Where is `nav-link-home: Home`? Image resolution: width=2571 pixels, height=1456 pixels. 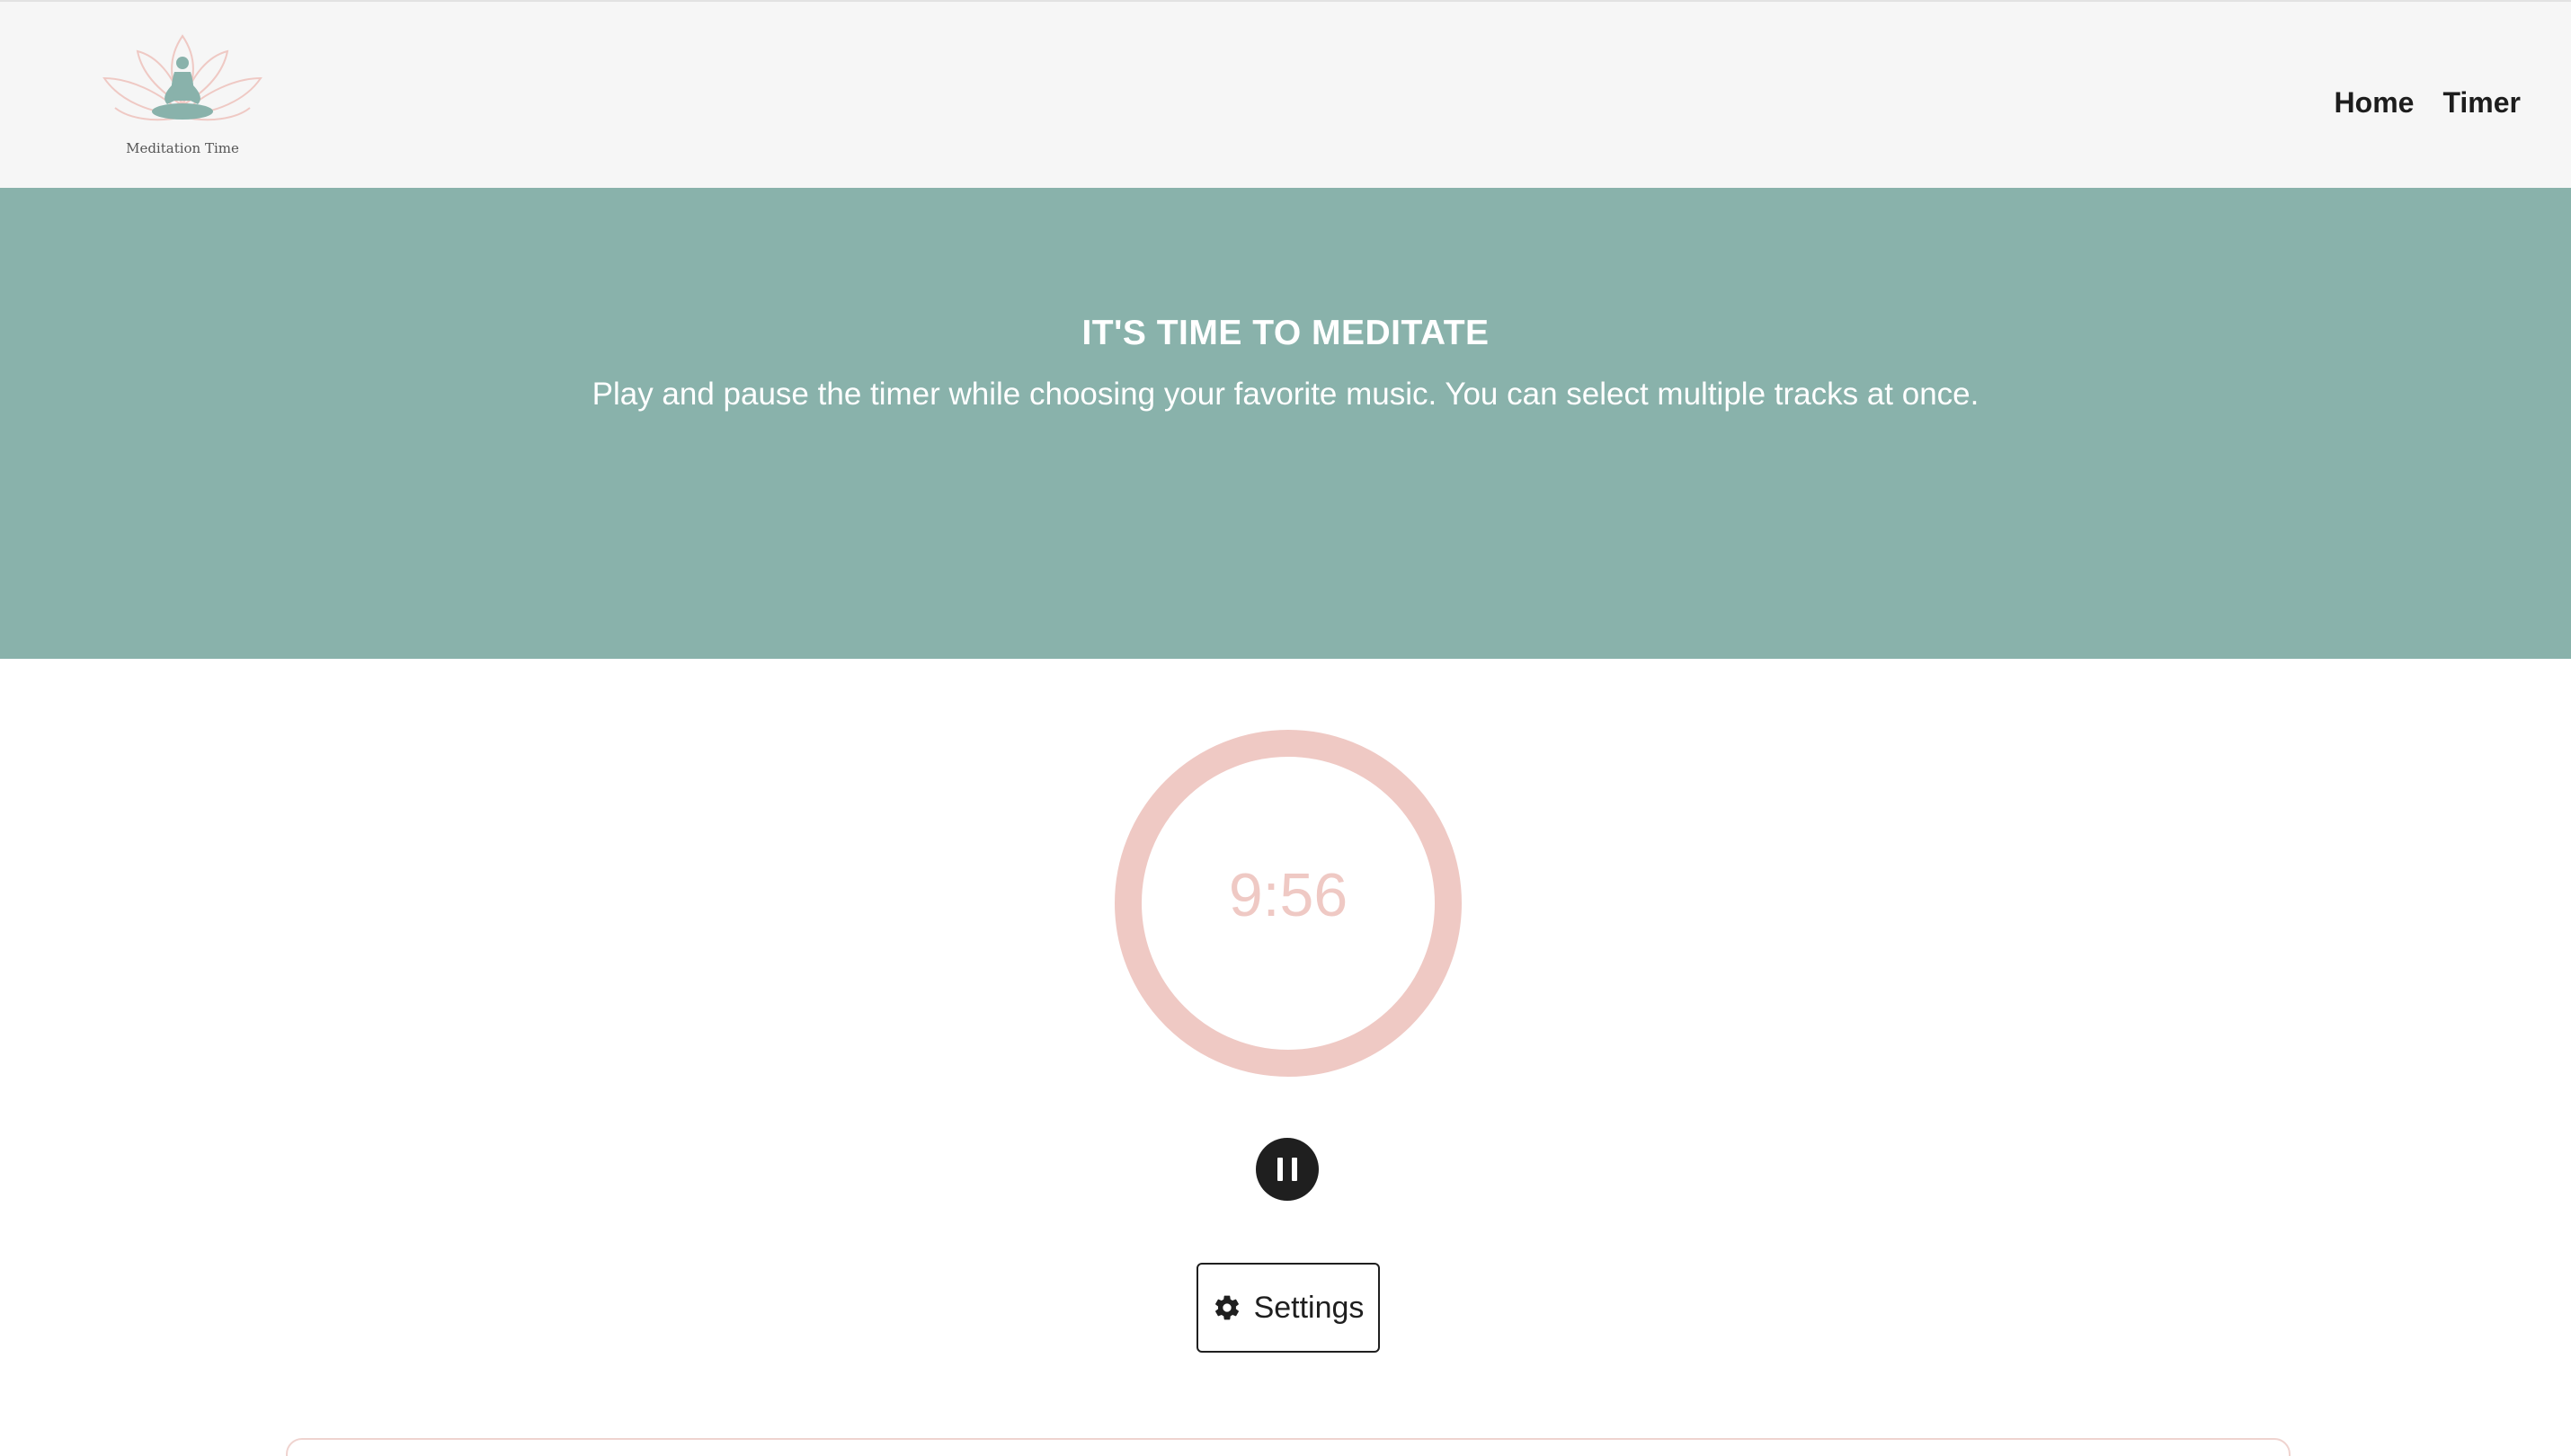
nav-link-home: Home is located at coordinates (2375, 103).